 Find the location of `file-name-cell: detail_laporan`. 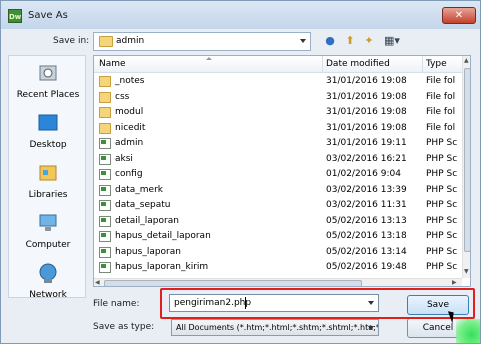

file-name-cell: detail_laporan is located at coordinates (147, 220).